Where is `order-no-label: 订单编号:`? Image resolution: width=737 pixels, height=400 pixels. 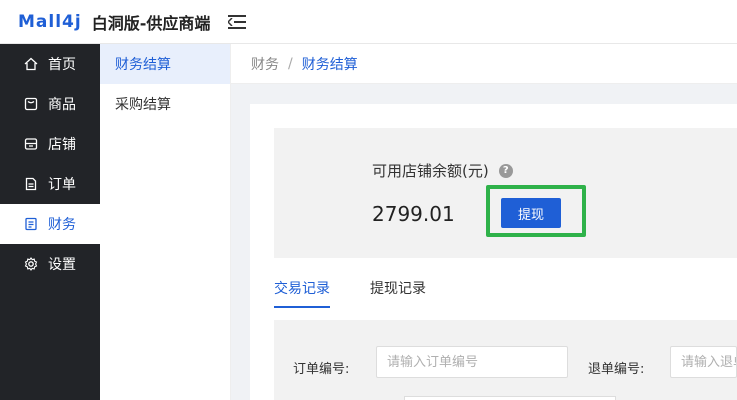
order-no-label: 订单编号: is located at coordinates (321, 369).